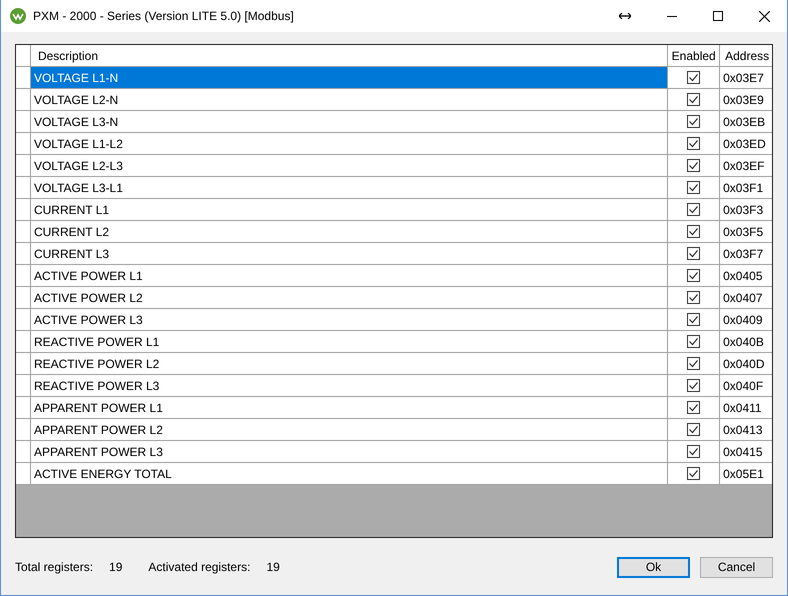  Describe the element at coordinates (349, 298) in the screenshot. I see `table-cell: ACTIVE POWER L2` at that location.